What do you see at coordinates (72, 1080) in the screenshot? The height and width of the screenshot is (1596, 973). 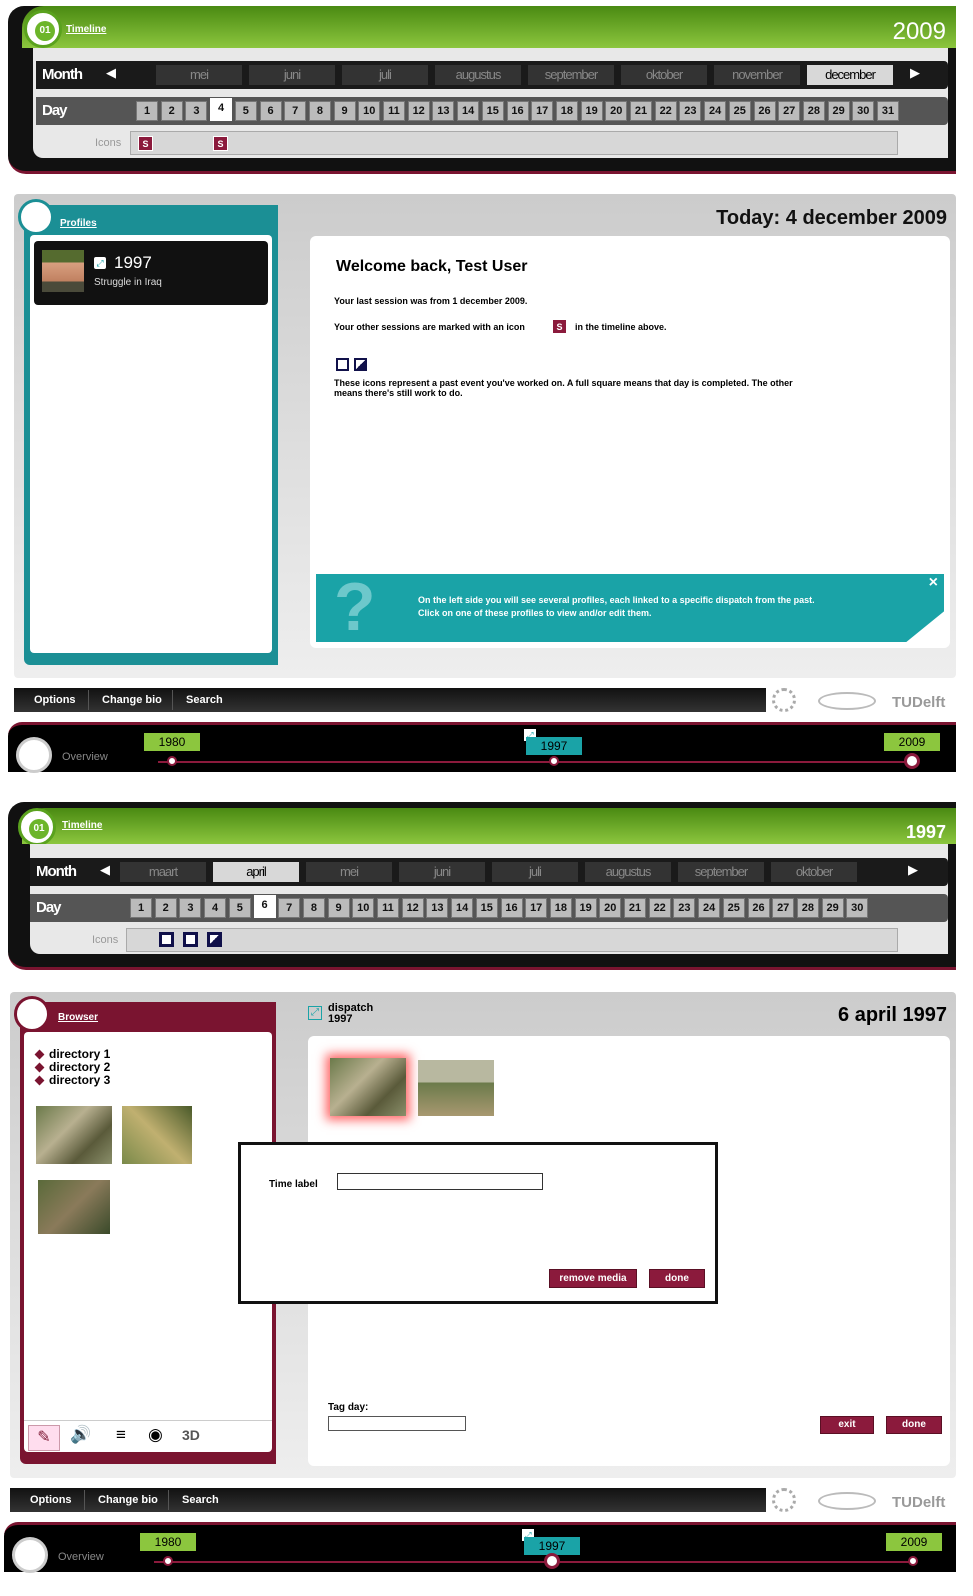 I see `directory-item: directory 3` at bounding box center [72, 1080].